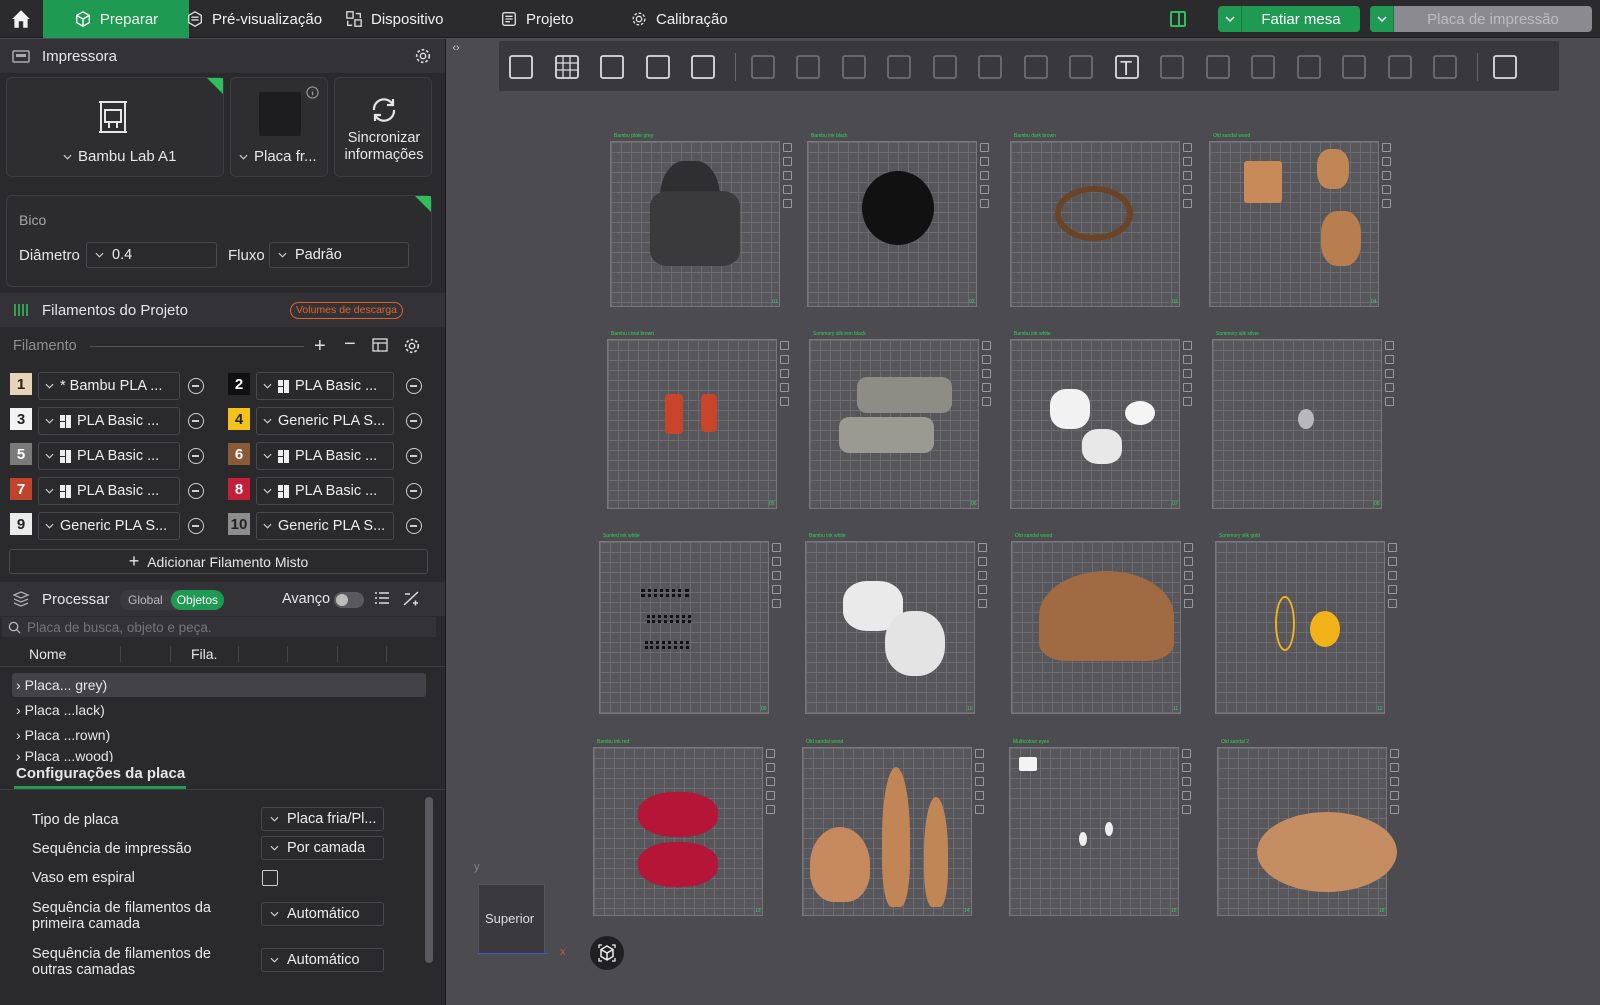 This screenshot has height=1005, width=1600. I want to click on slice-button: Fatiar mesa, so click(1289, 19).